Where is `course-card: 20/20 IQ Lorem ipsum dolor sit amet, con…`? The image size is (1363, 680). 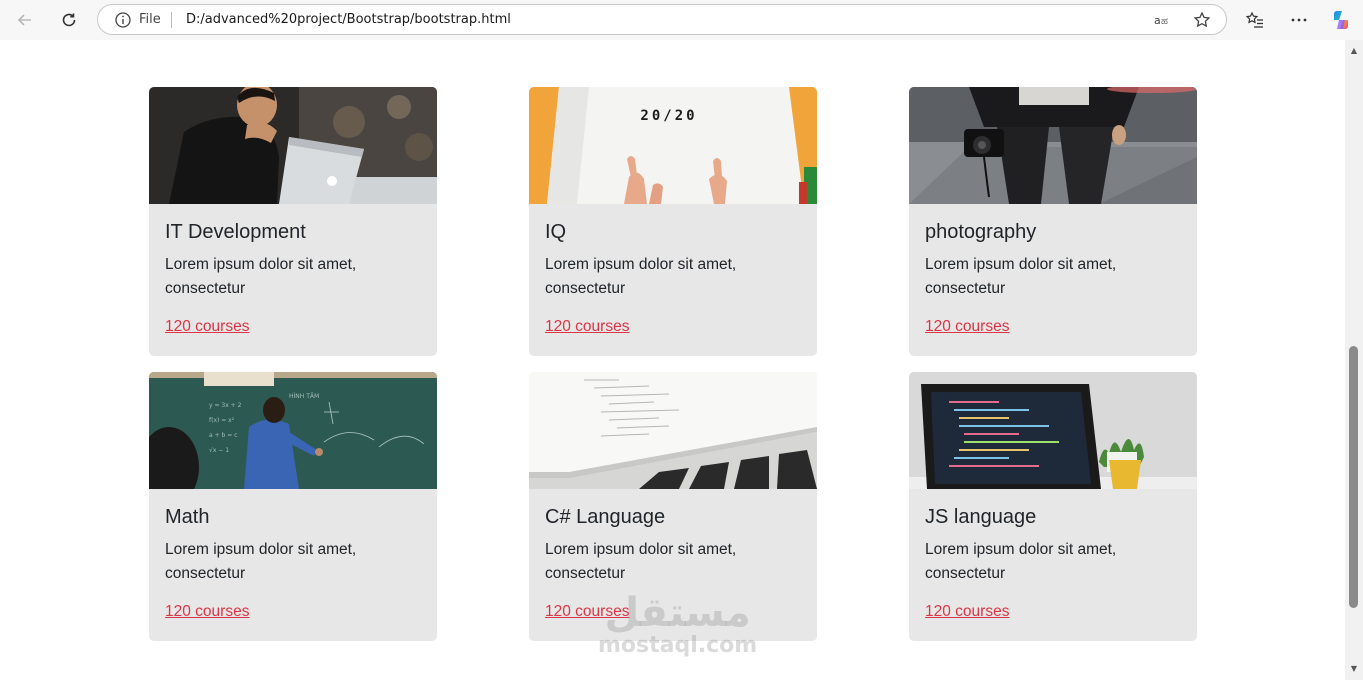 course-card: 20/20 IQ Lorem ipsum dolor sit amet, con… is located at coordinates (673, 221).